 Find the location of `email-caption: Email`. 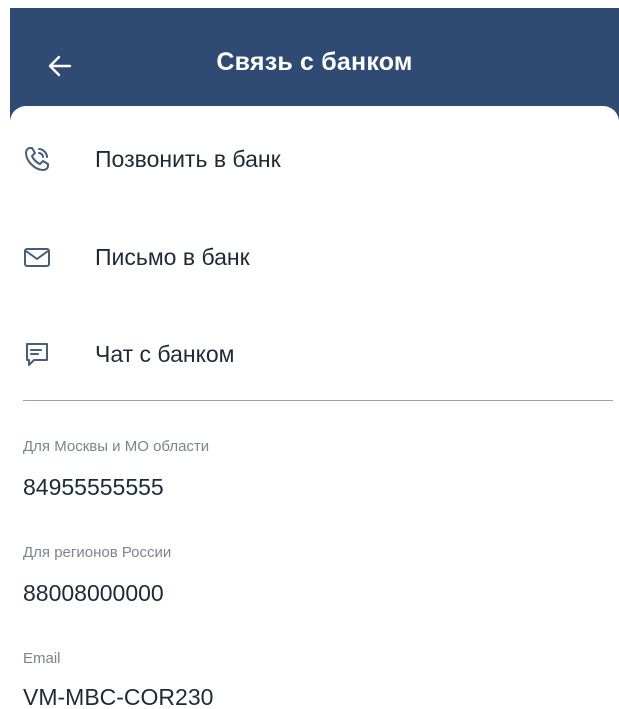

email-caption: Email is located at coordinates (42, 658).